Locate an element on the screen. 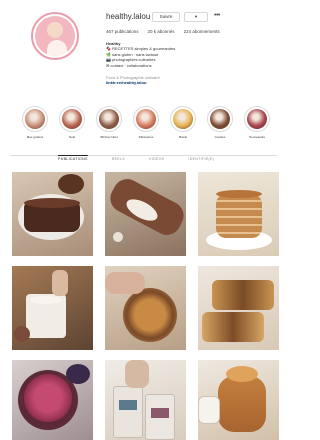  tabs-divider is located at coordinates (143, 155).